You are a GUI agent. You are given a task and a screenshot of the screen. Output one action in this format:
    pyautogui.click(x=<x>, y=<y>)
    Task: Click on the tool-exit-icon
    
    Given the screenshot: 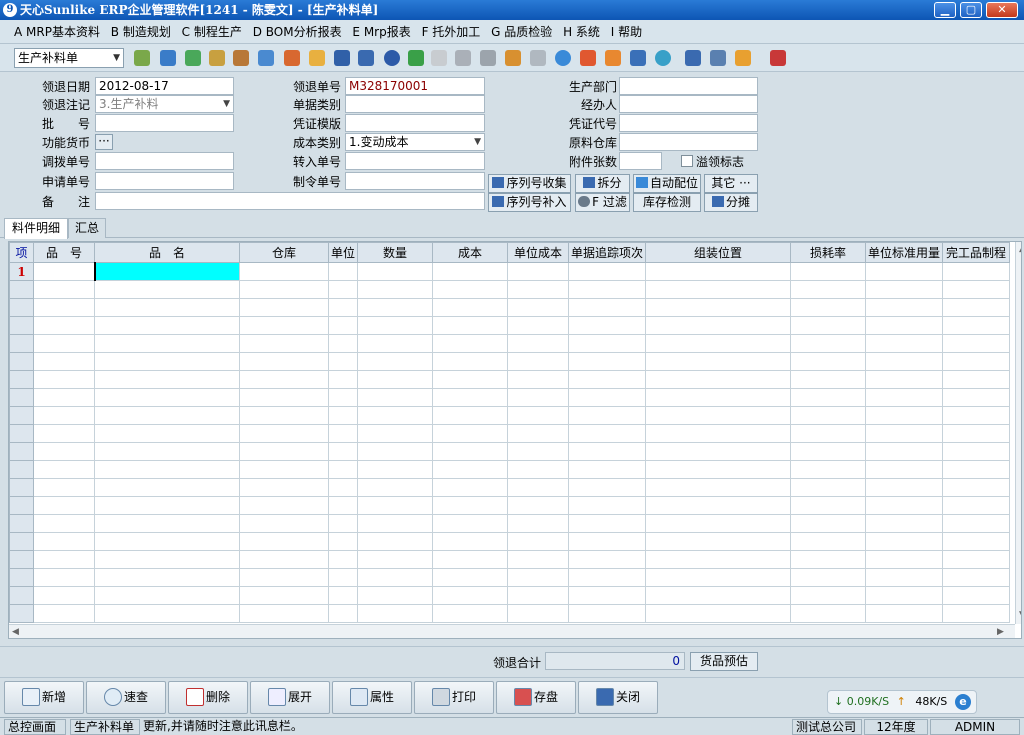 What is the action you would take?
    pyautogui.click(x=778, y=58)
    